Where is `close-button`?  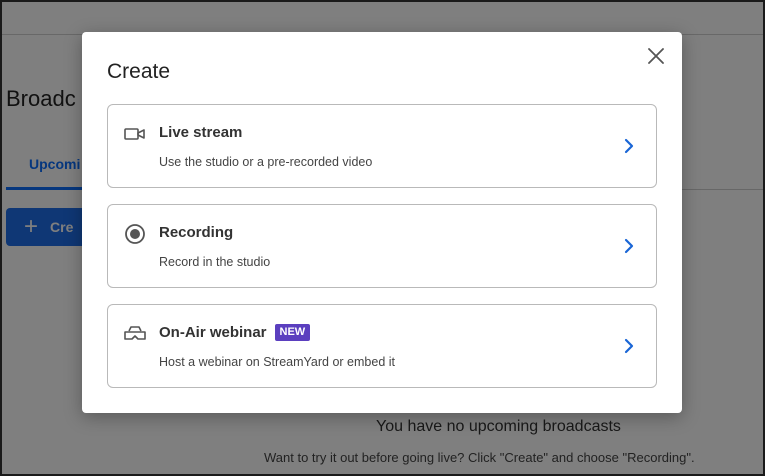
close-button is located at coordinates (656, 56).